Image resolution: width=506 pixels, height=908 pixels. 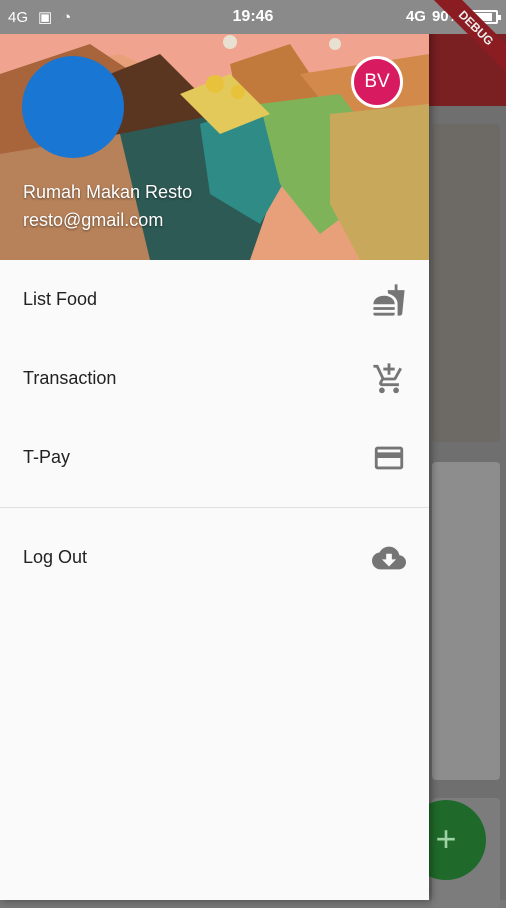 What do you see at coordinates (214, 378) in the screenshot?
I see `menu-item-transaction: Transaction` at bounding box center [214, 378].